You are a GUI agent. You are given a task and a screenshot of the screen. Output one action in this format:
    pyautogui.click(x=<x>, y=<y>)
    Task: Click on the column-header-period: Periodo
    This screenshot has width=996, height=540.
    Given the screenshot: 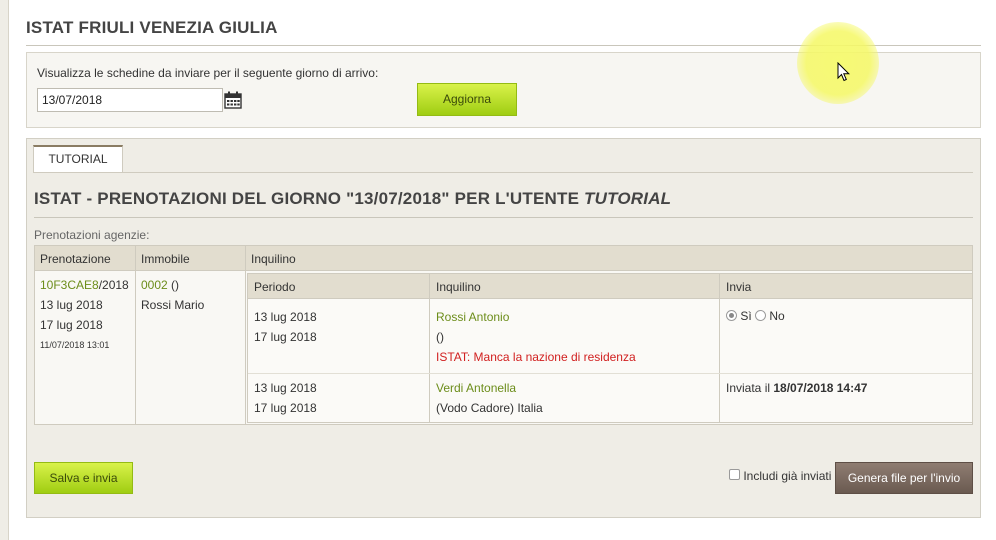 What is the action you would take?
    pyautogui.click(x=275, y=287)
    